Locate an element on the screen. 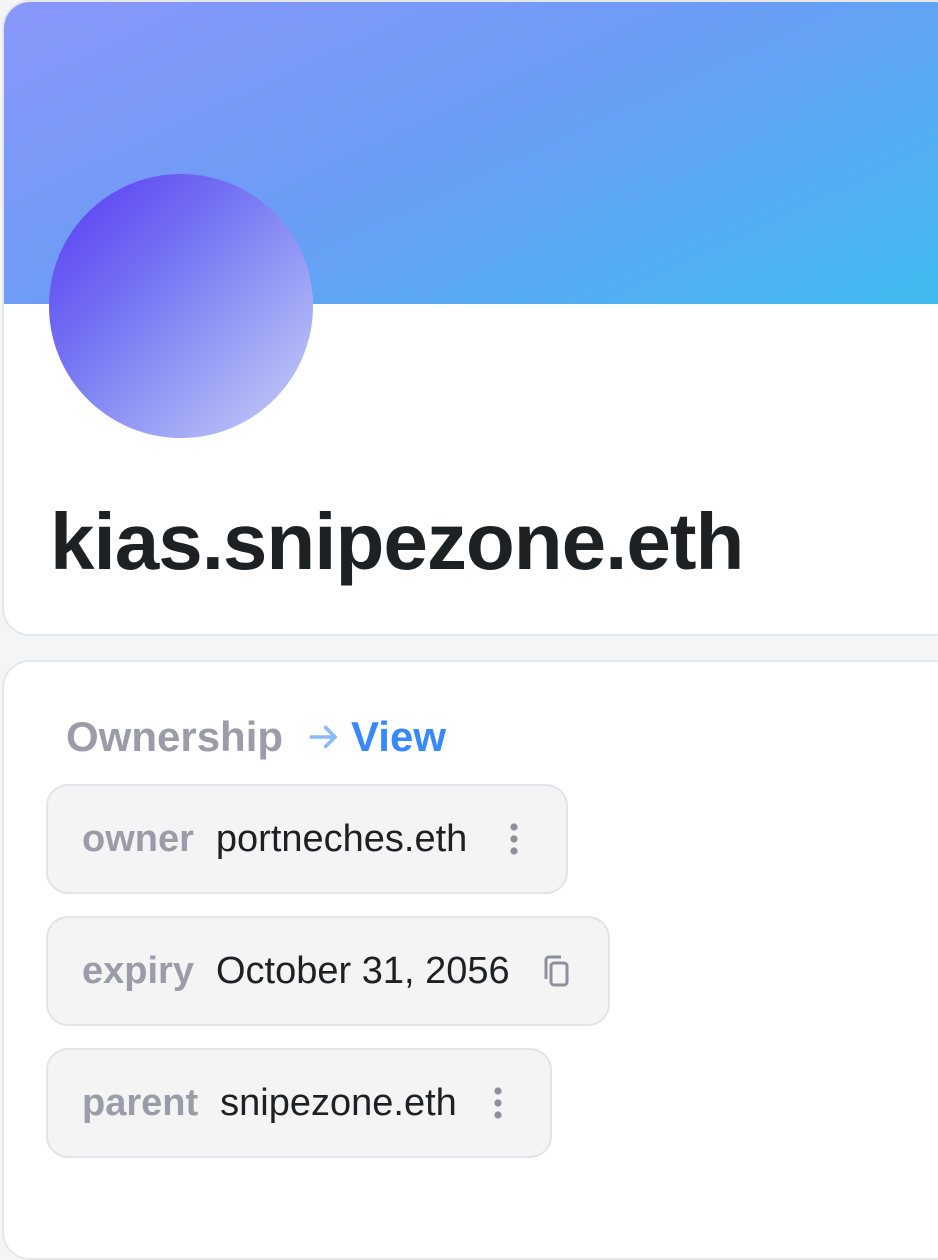 The height and width of the screenshot is (1260, 938). record-key: parent is located at coordinates (140, 1102).